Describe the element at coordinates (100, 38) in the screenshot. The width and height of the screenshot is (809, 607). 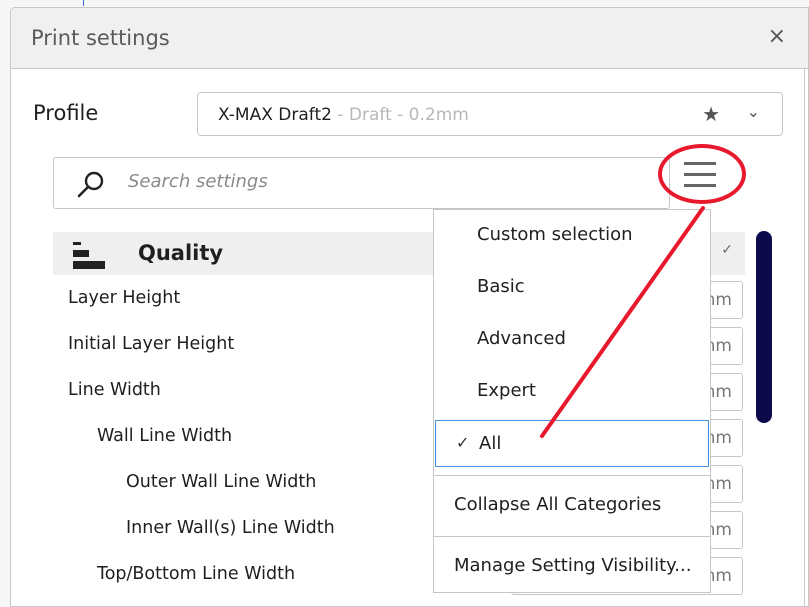
I see `dialog-title: Print settings` at that location.